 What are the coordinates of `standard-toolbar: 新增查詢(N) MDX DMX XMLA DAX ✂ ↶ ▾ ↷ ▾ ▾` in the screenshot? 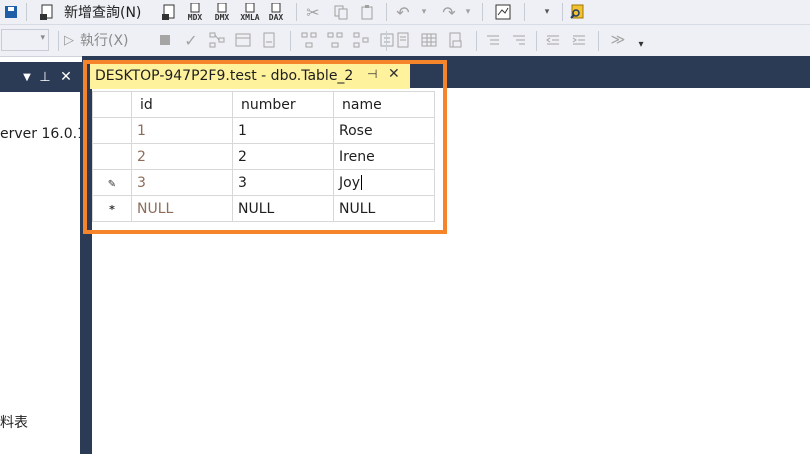 It's located at (405, 12).